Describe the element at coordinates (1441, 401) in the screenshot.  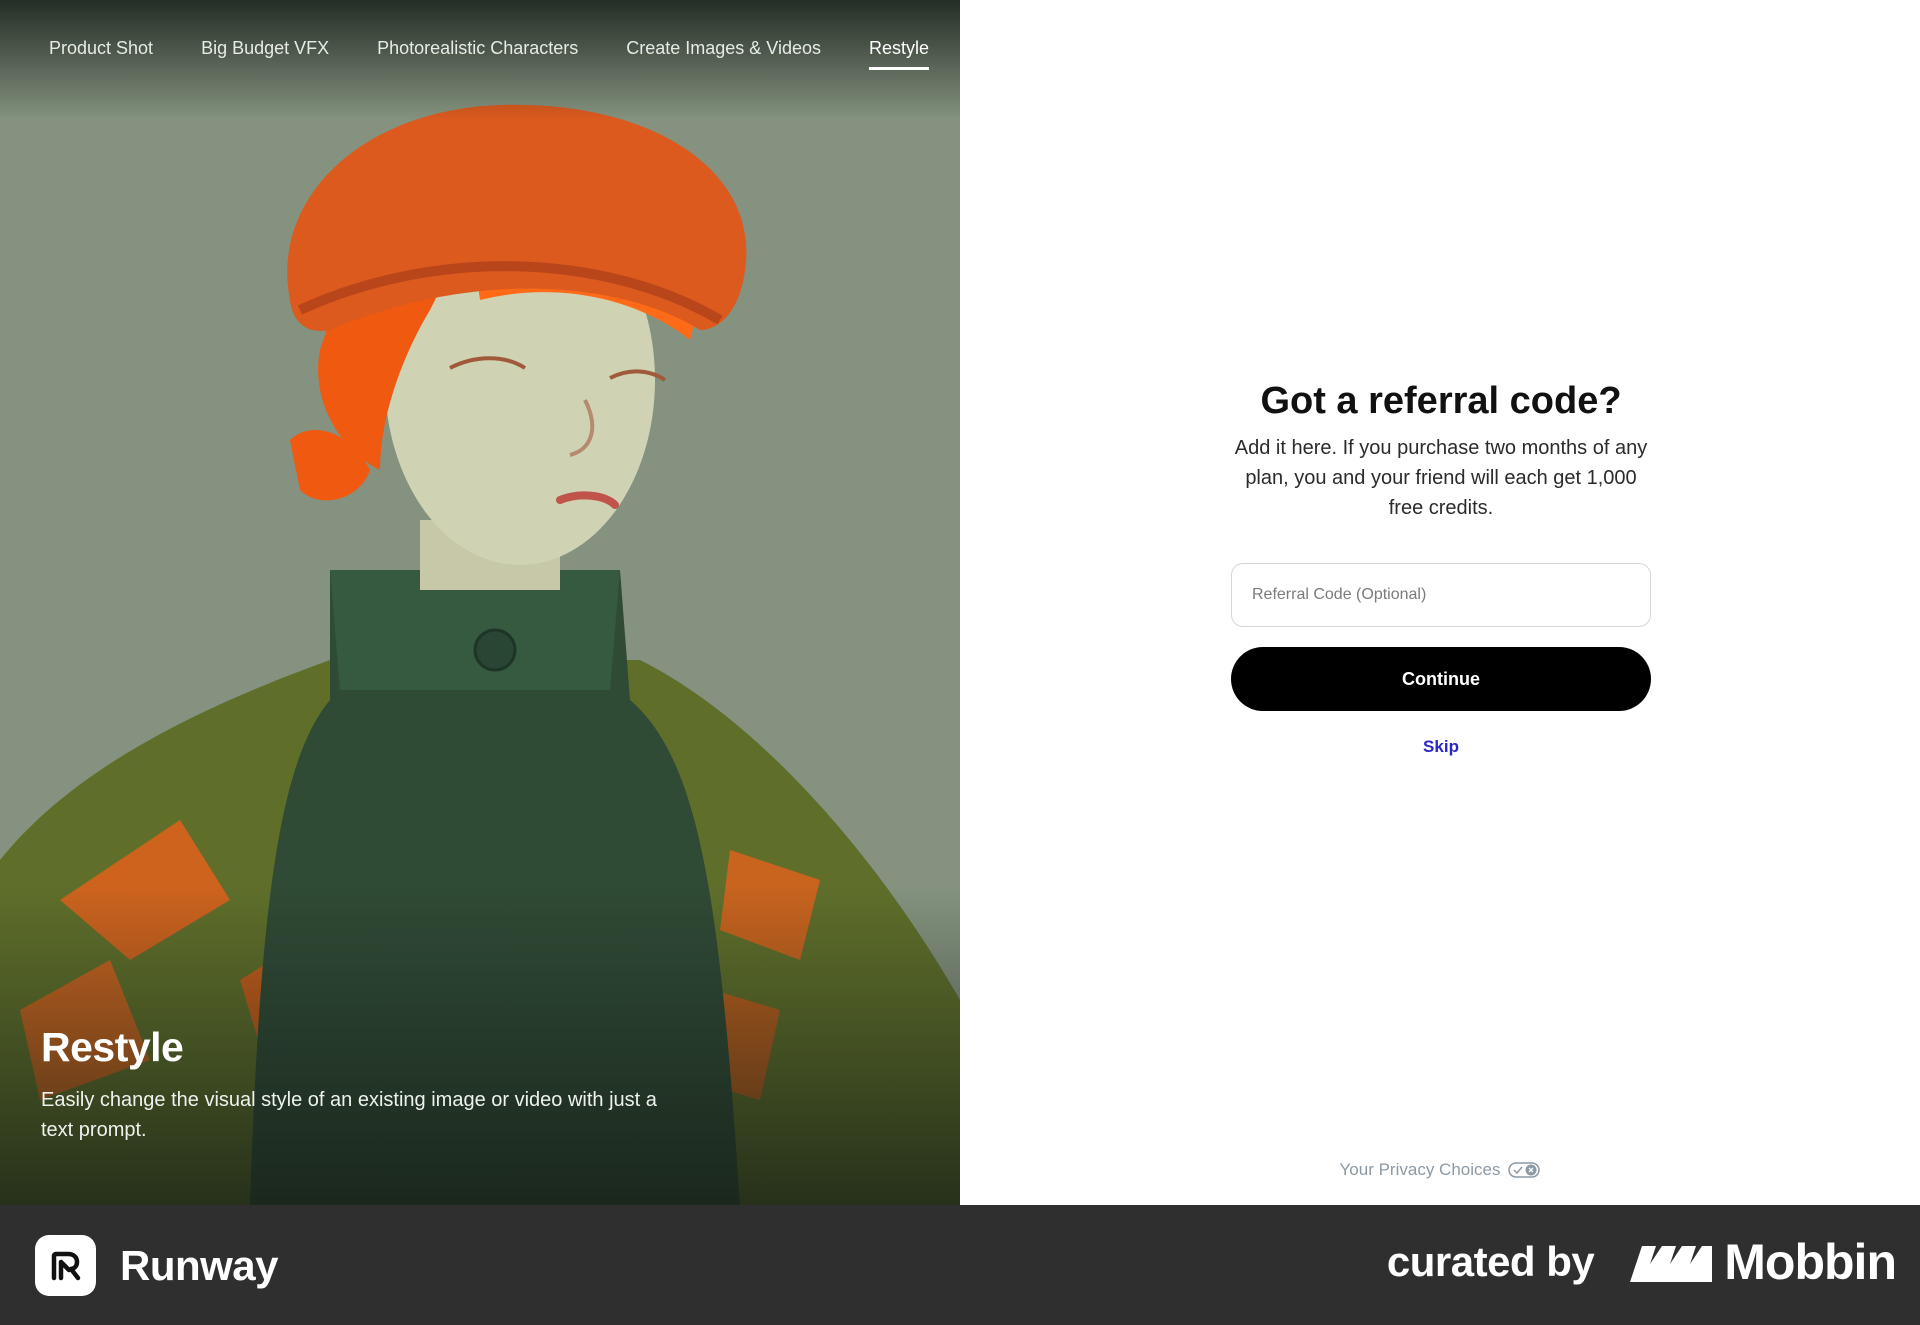
I see `page-title: Got a referral code?` at that location.